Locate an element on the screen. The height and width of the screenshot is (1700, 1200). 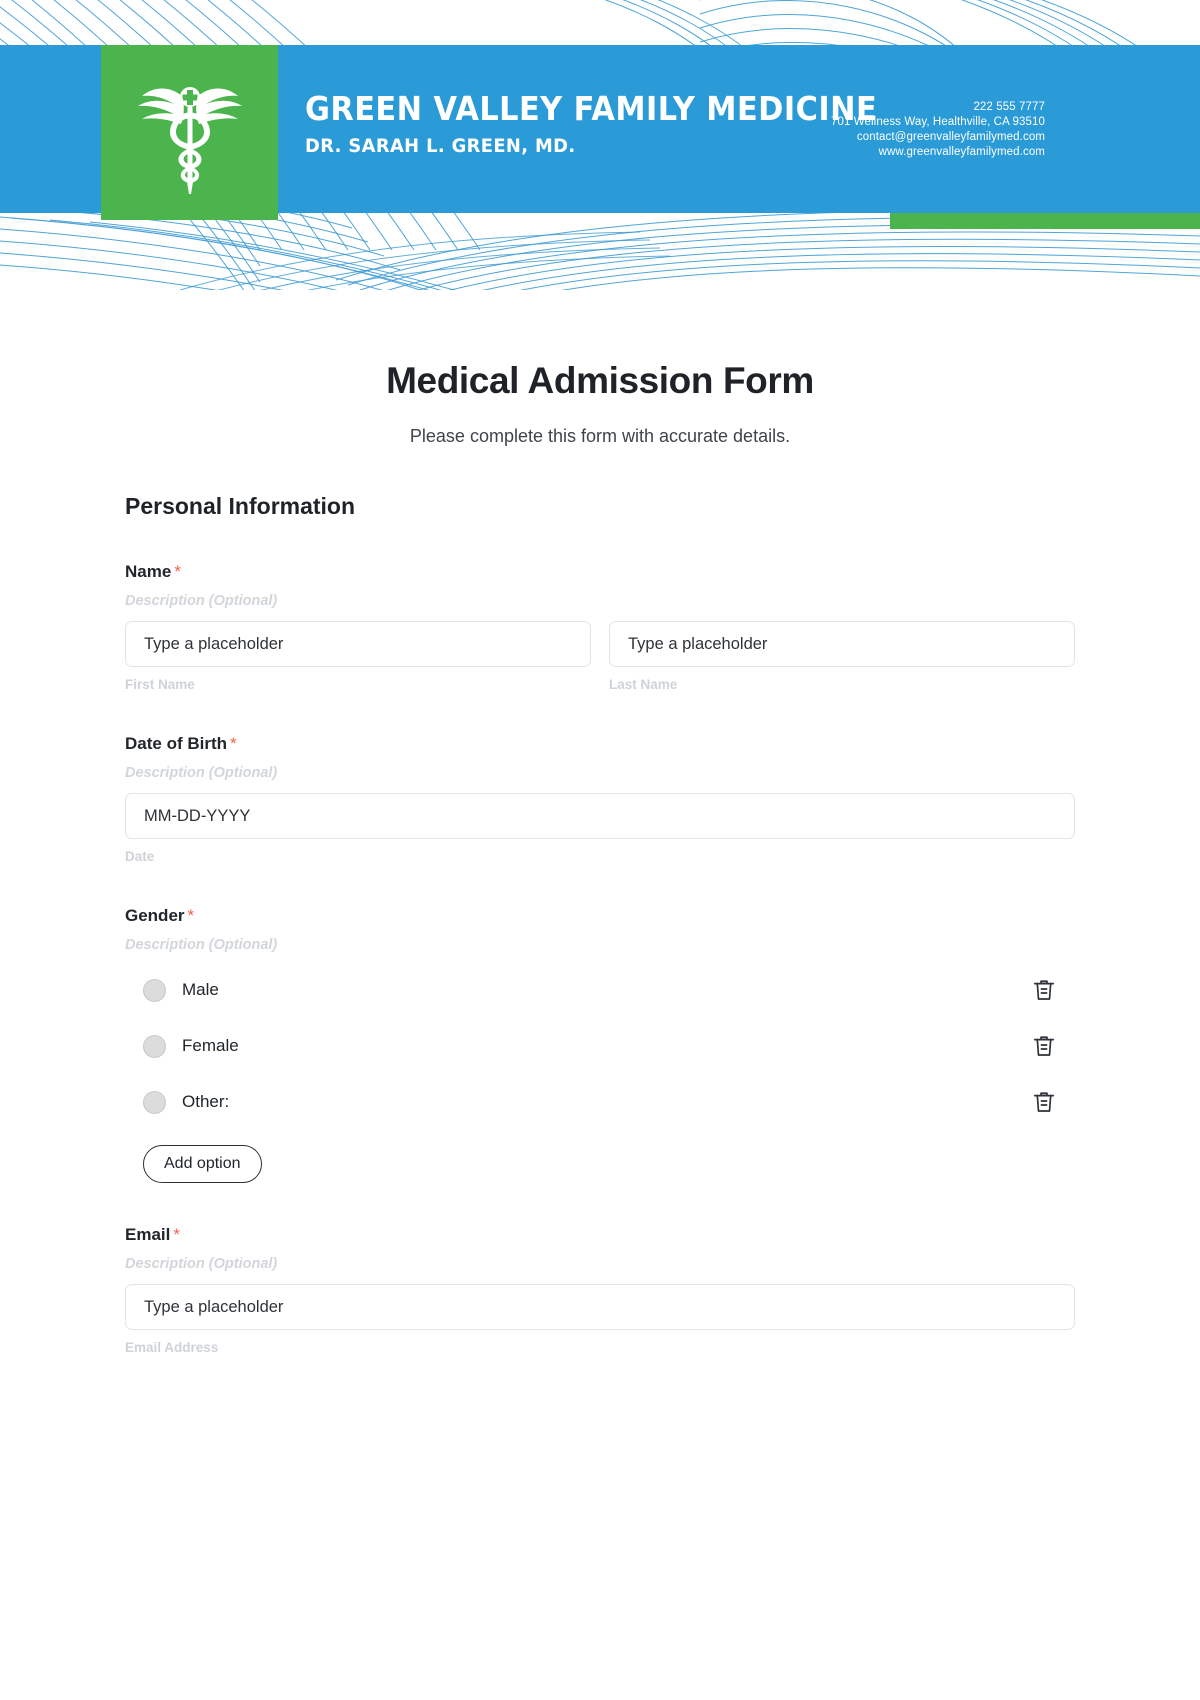
email-sub-label: Email Address is located at coordinates (172, 1347).